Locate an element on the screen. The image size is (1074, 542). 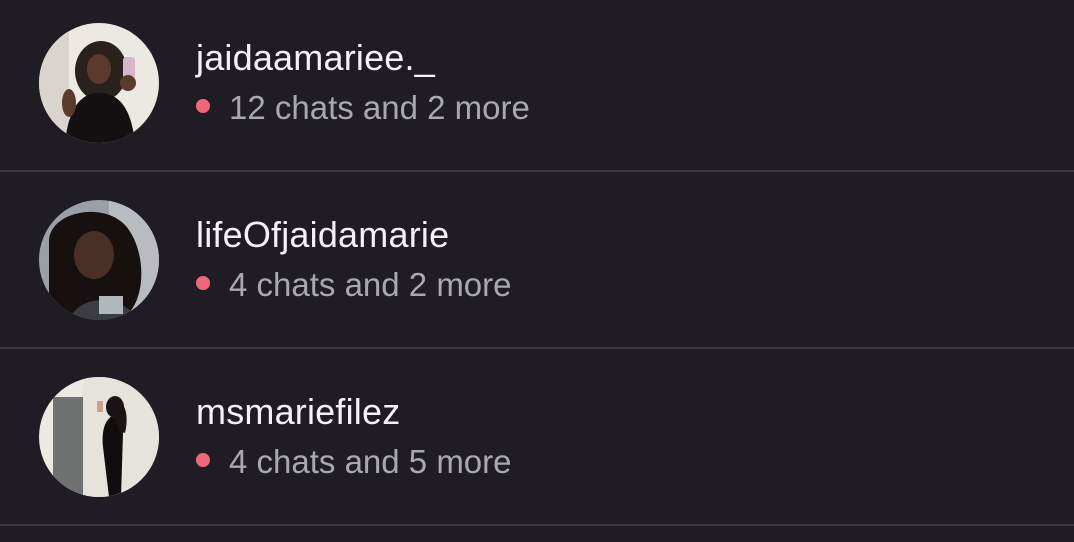
activity-text: 4 chats and 5 more is located at coordinates (370, 461).